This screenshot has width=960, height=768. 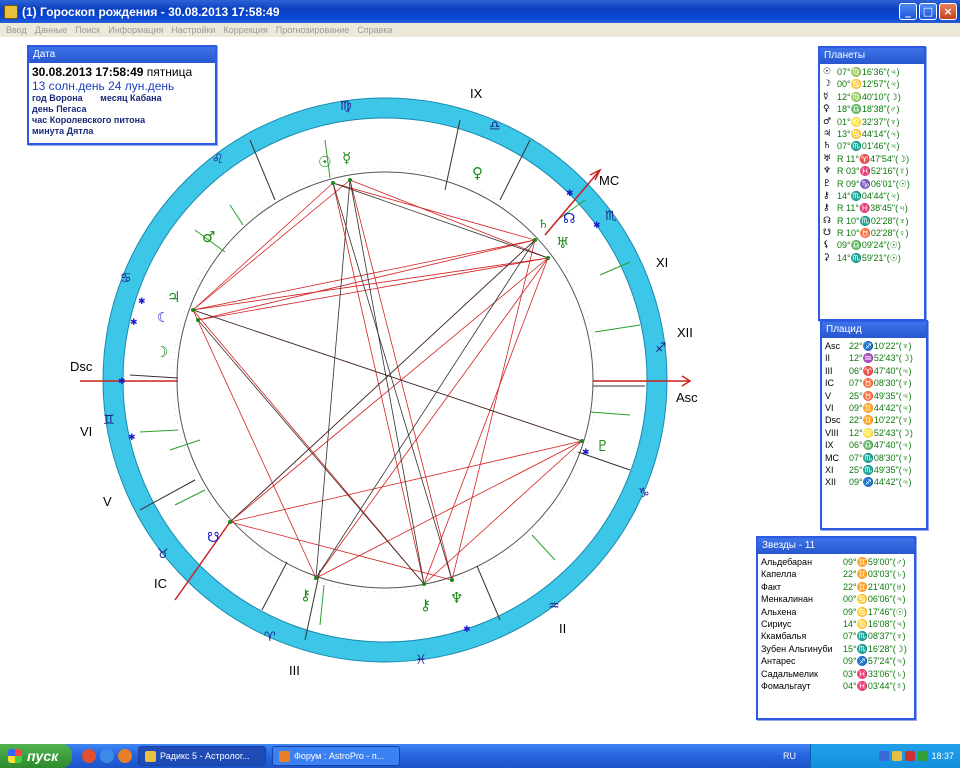 I want to click on planet-row: ♄ 07°♏01'46"(♃), so click(x=872, y=146).